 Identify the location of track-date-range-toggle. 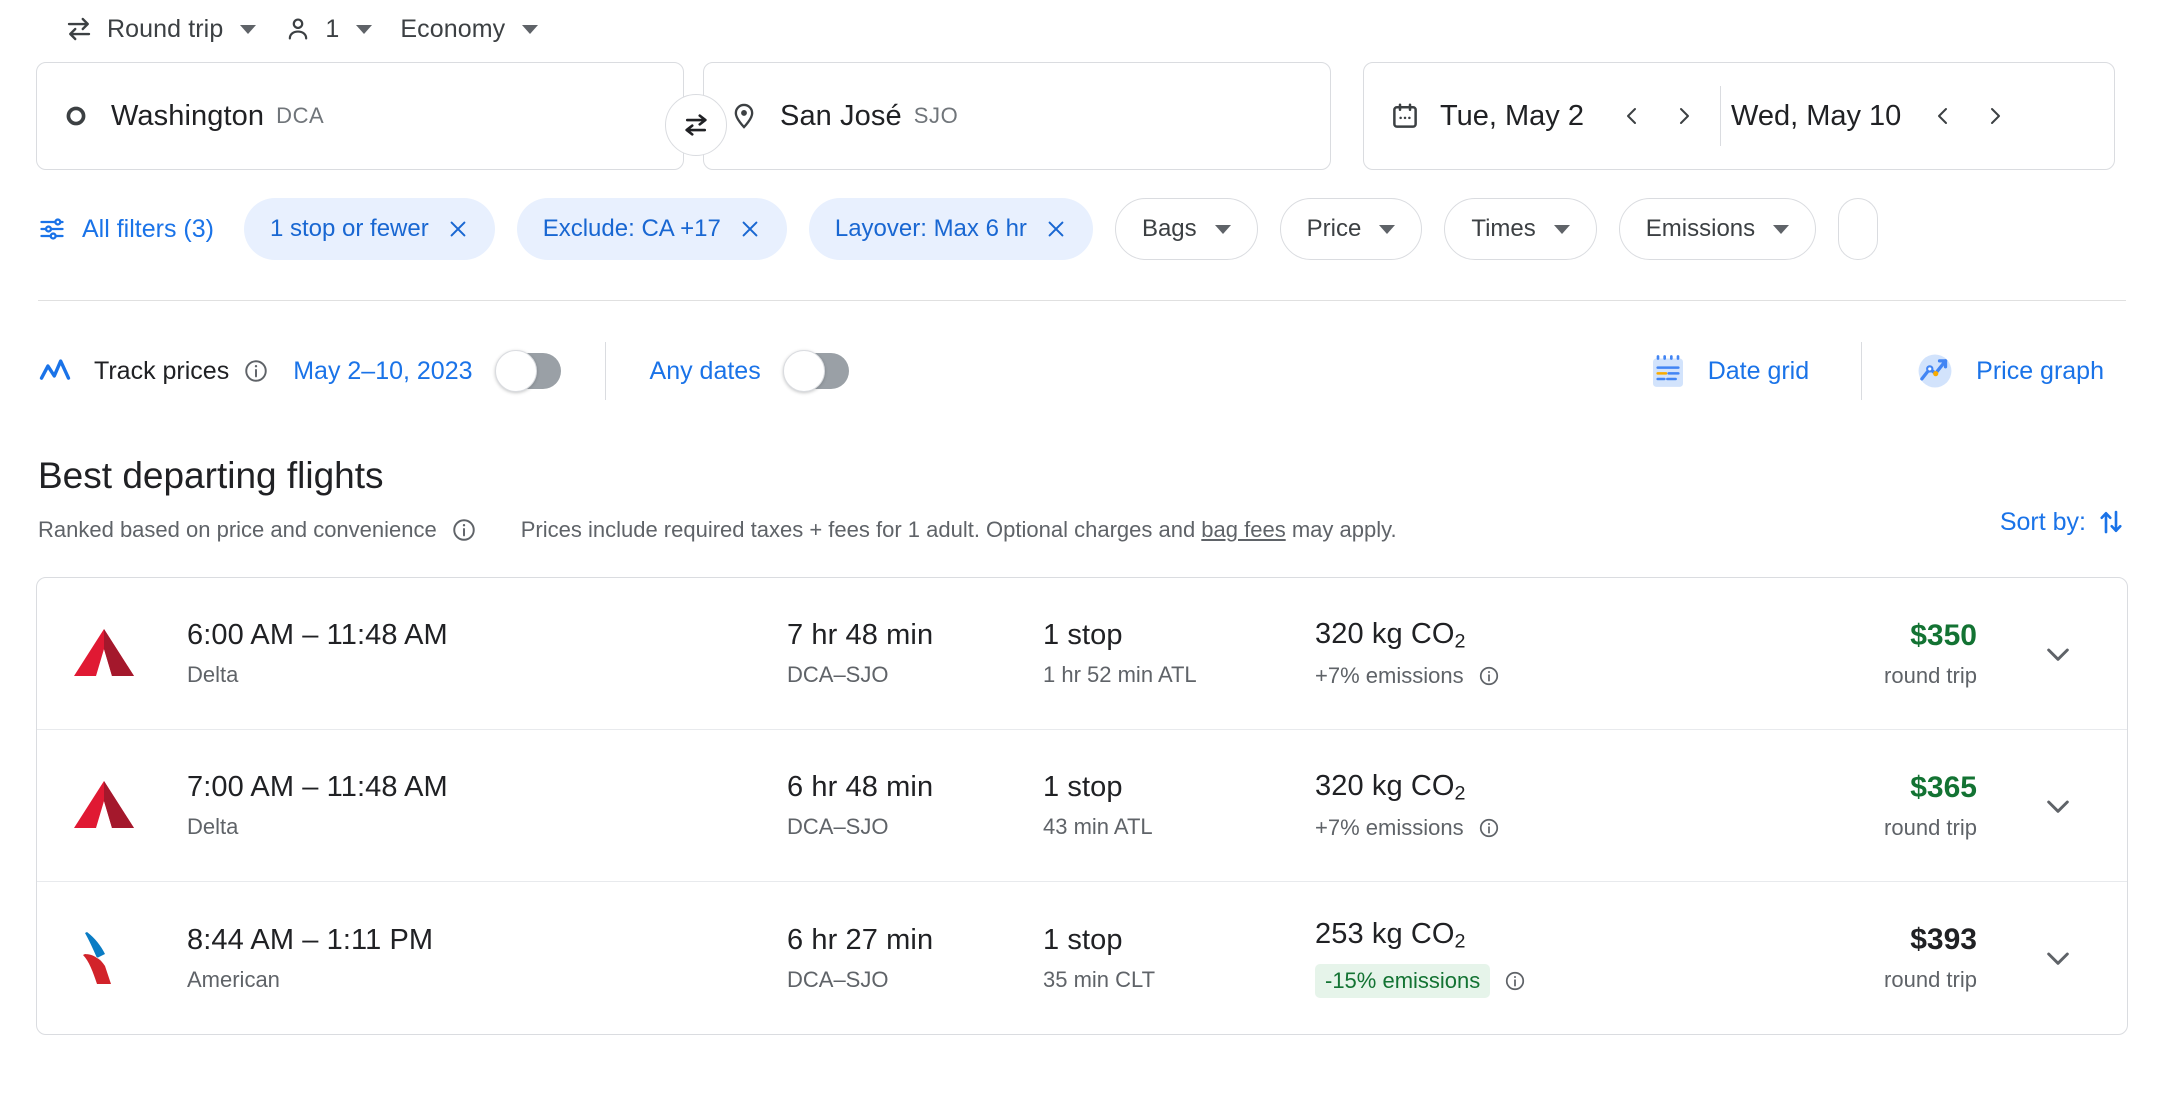
(527, 371).